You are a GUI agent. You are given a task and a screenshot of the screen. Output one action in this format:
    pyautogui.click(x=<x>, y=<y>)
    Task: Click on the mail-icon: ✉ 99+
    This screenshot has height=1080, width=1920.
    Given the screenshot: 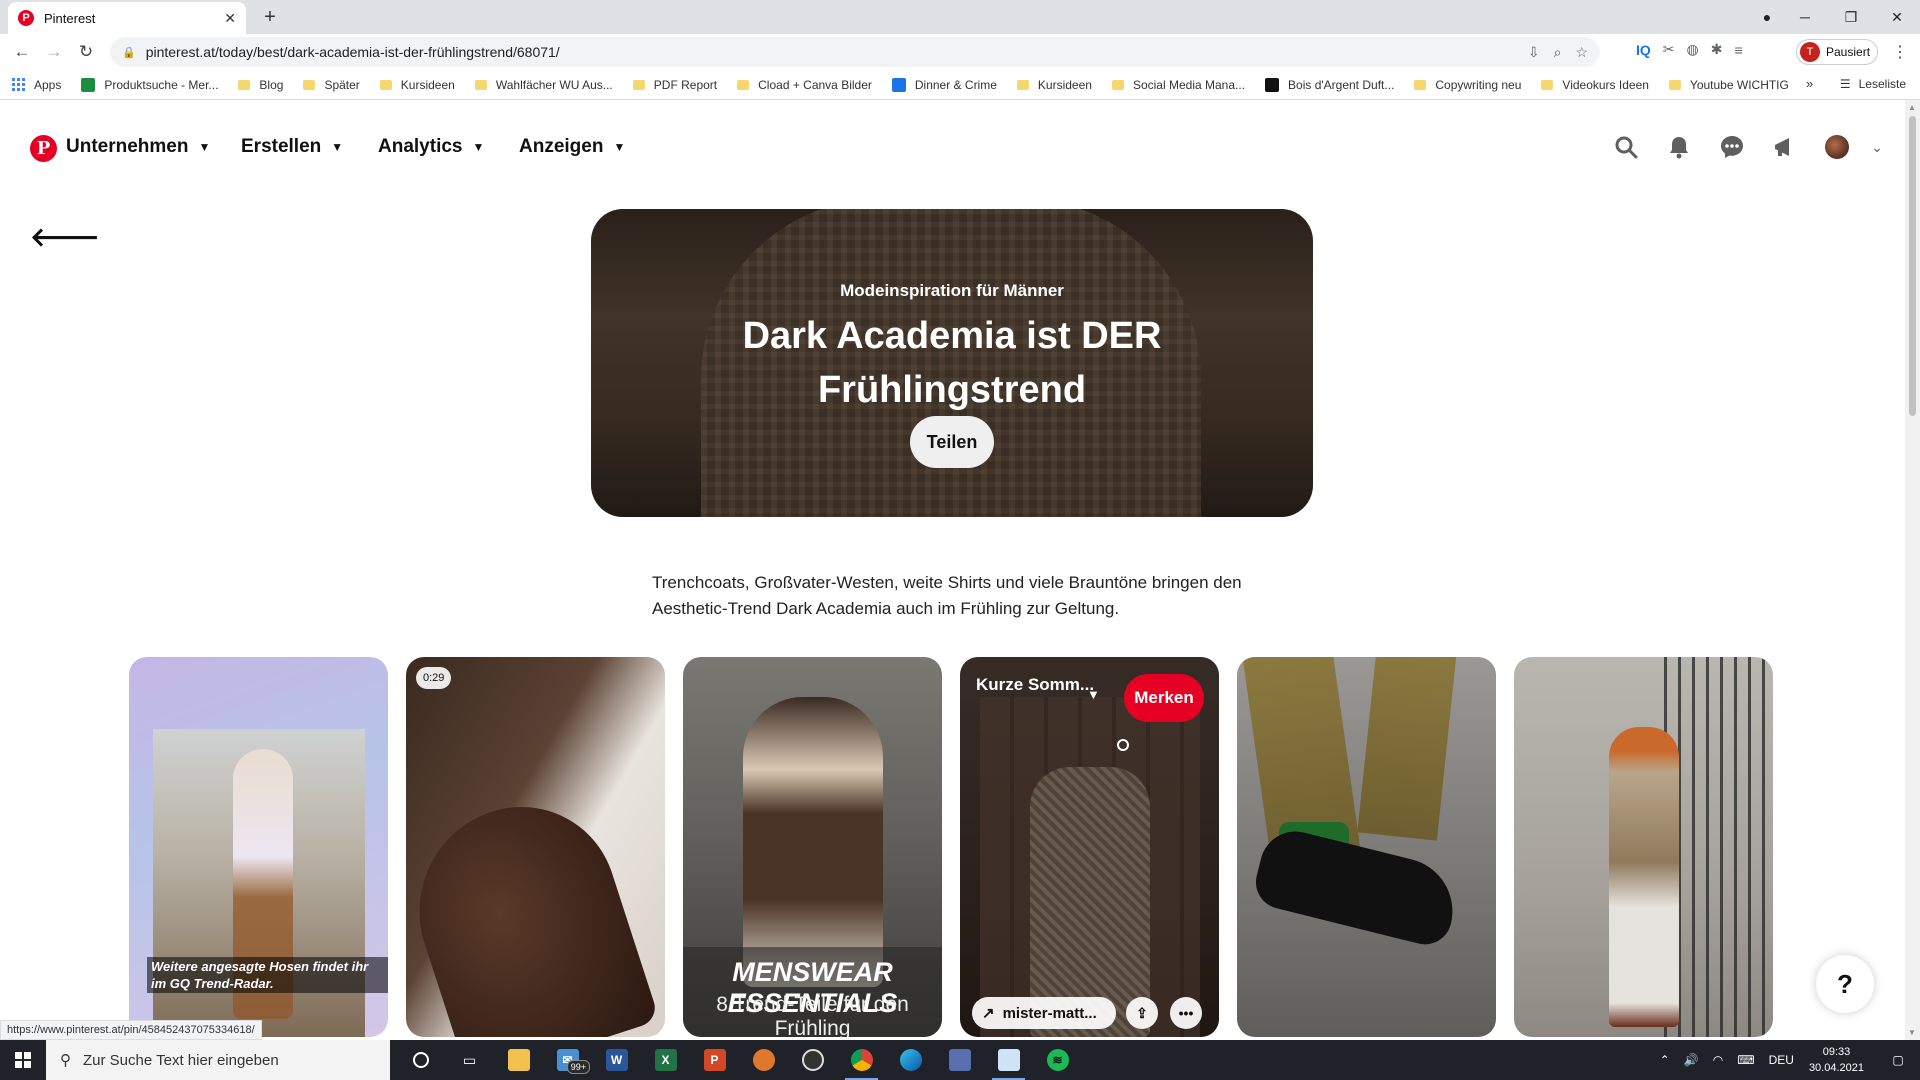 What is the action you would take?
    pyautogui.click(x=567, y=1060)
    